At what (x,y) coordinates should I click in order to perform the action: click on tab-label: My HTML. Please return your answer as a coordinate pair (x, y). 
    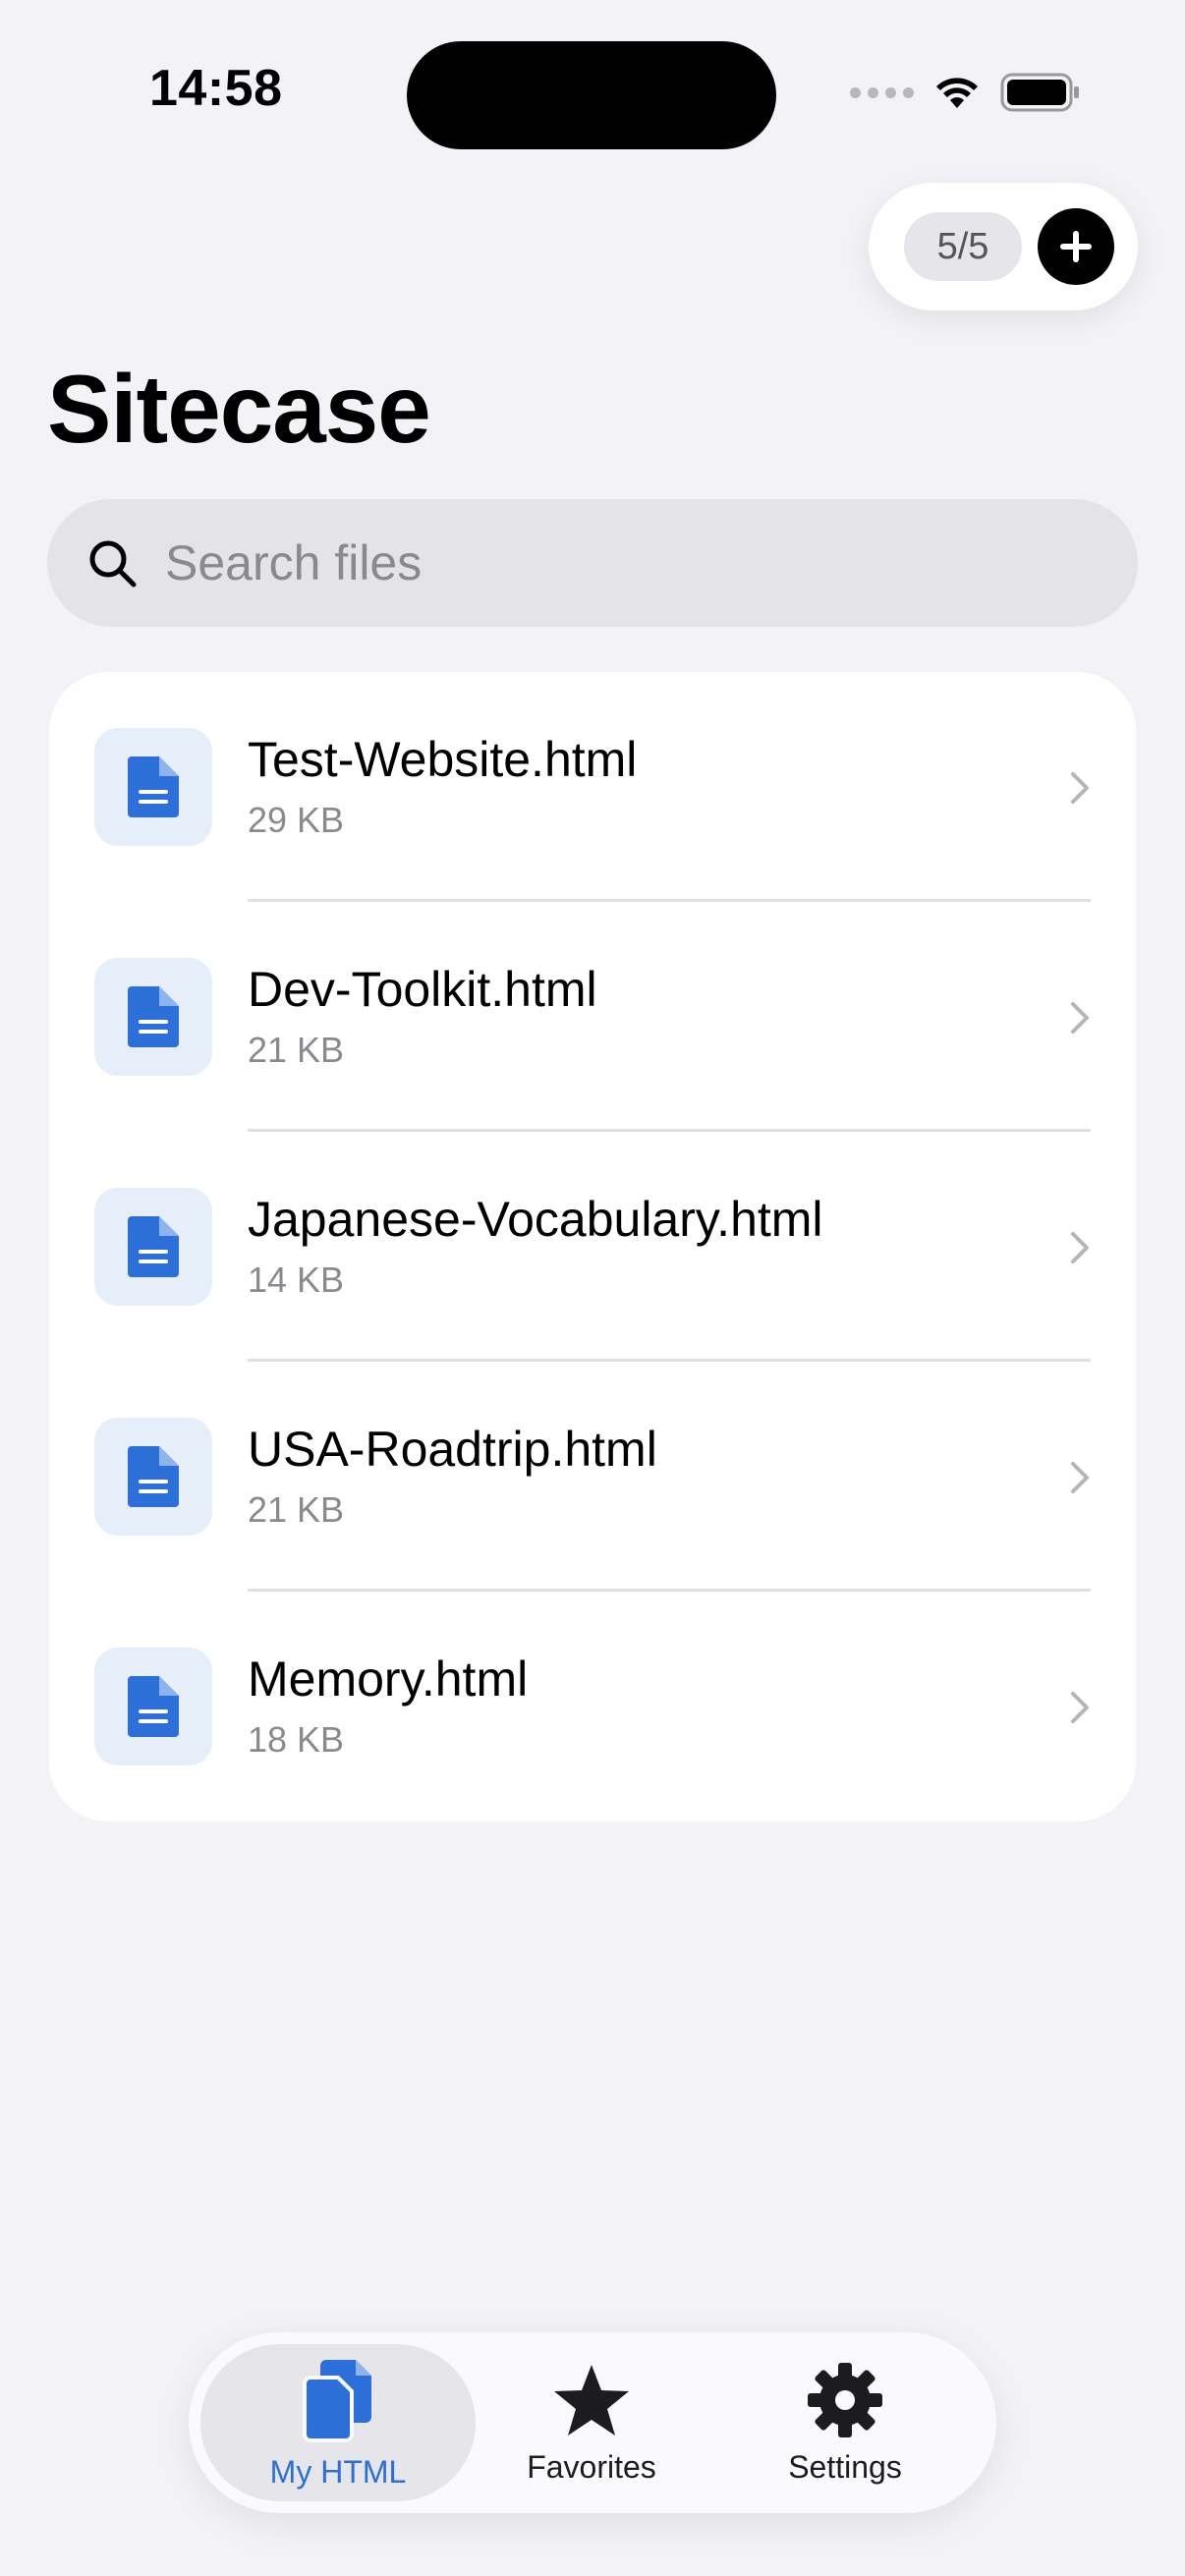
    Looking at the image, I should click on (338, 2471).